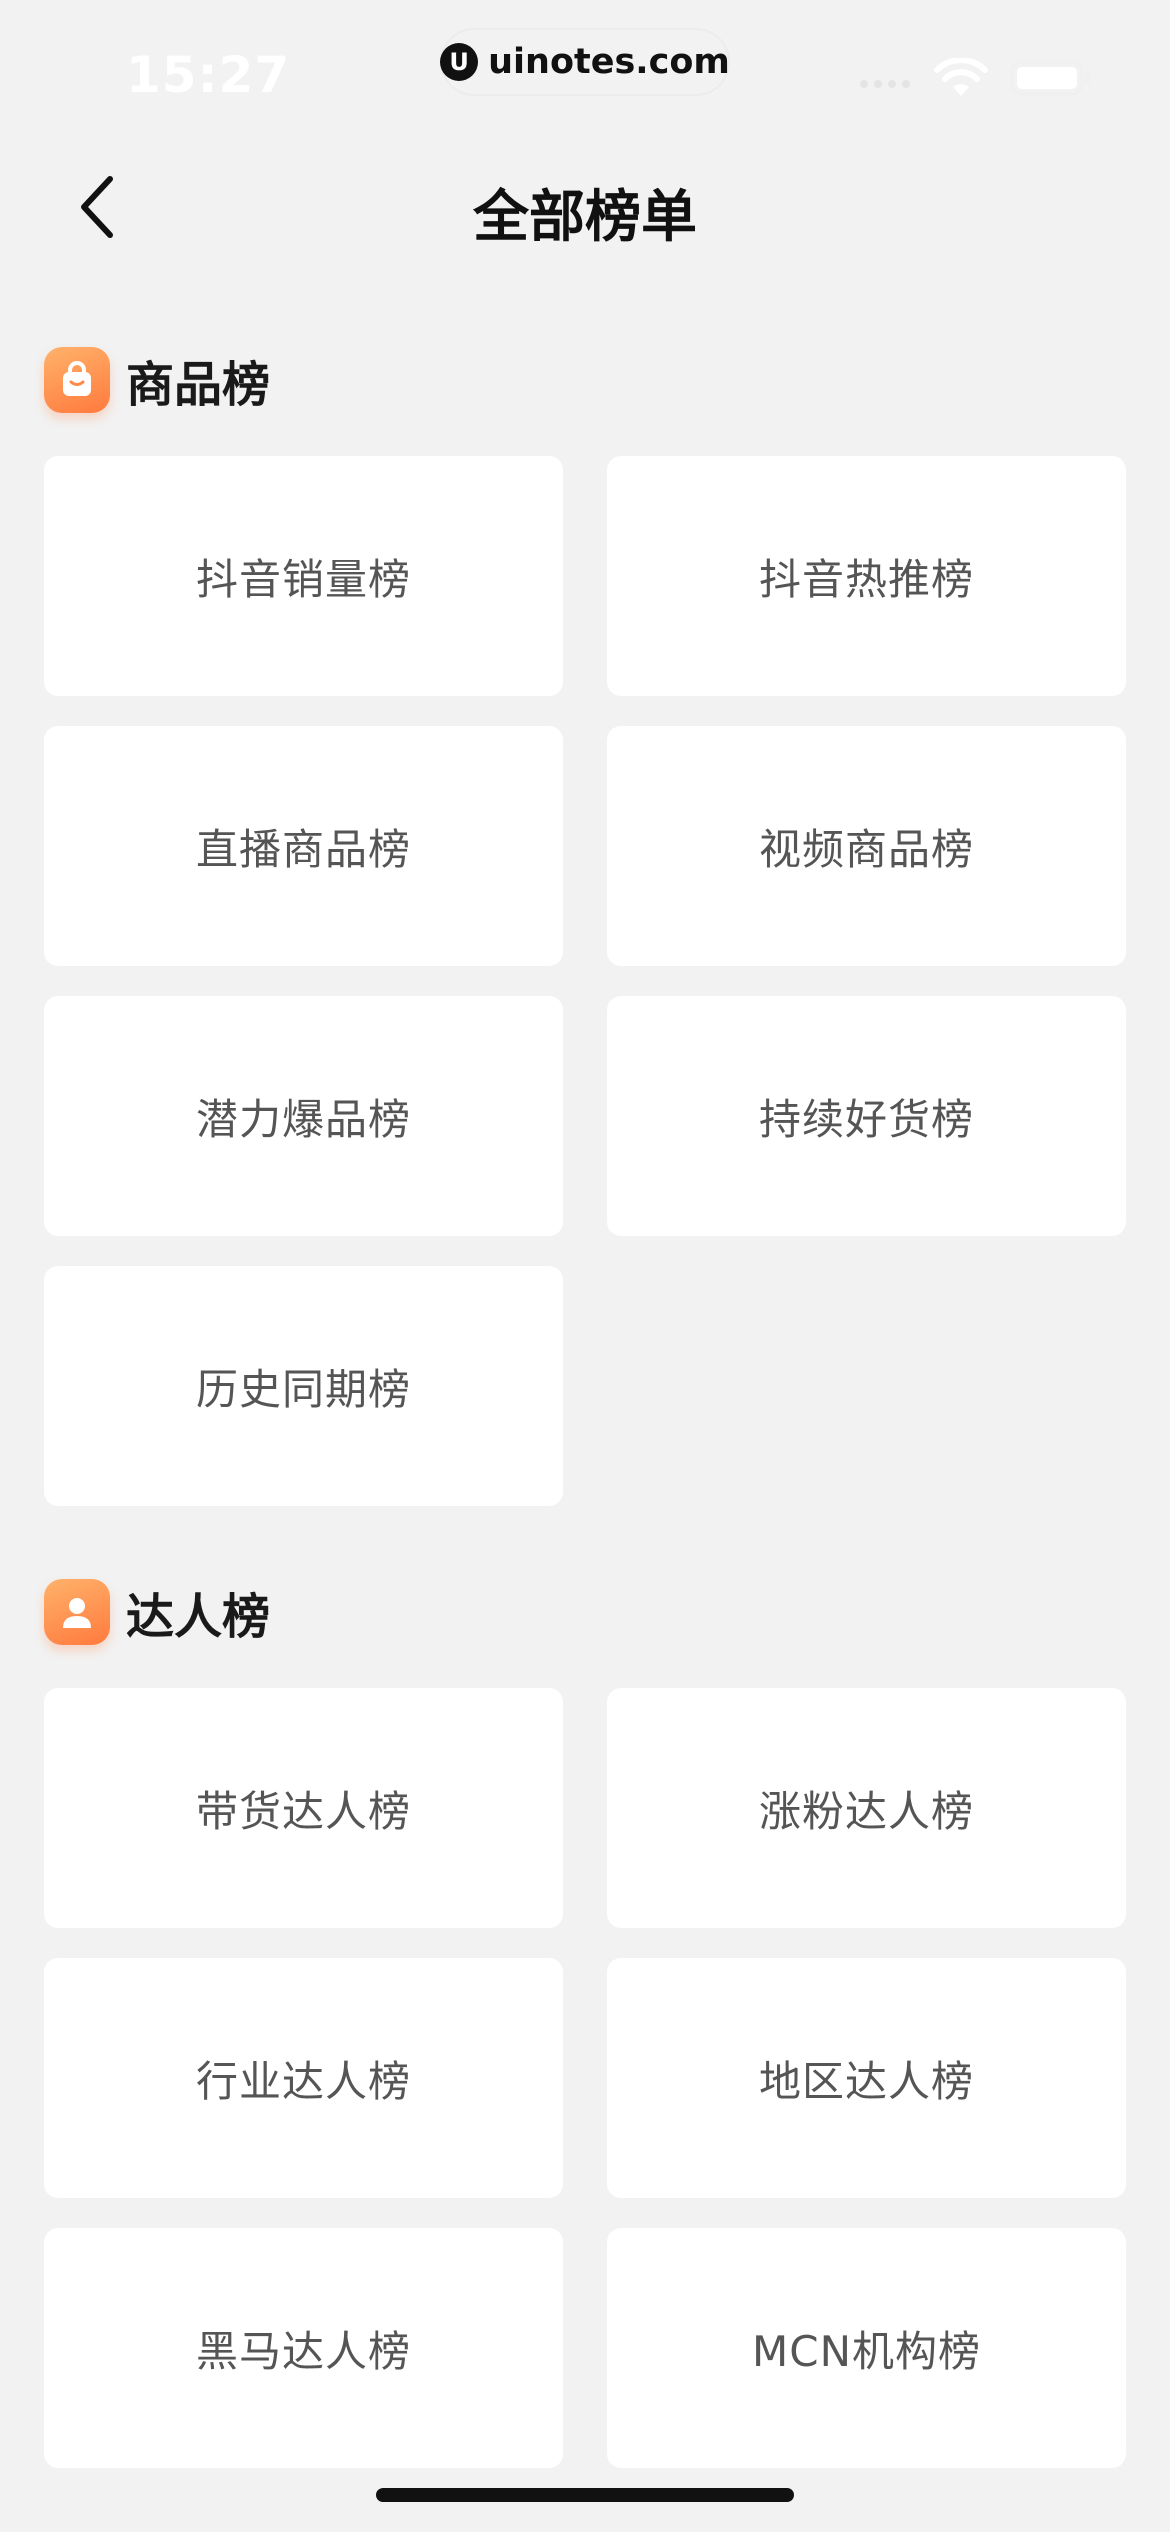 The height and width of the screenshot is (2532, 1170). I want to click on rank-card-label: 行业达人榜, so click(303, 2081).